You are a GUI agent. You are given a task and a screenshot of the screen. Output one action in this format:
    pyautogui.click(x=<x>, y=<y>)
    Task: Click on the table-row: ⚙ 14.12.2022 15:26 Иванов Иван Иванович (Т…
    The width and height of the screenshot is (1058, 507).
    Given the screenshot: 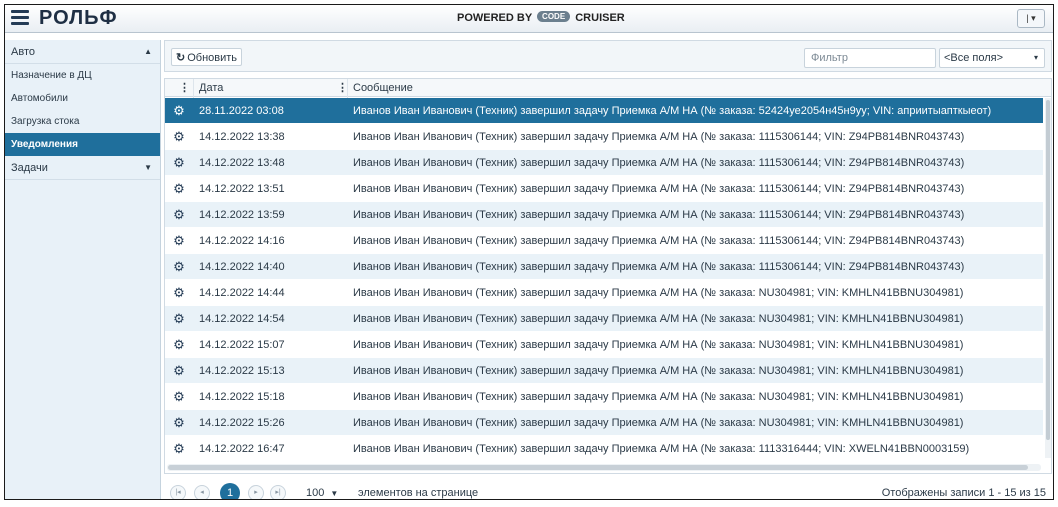 What is the action you would take?
    pyautogui.click(x=604, y=423)
    